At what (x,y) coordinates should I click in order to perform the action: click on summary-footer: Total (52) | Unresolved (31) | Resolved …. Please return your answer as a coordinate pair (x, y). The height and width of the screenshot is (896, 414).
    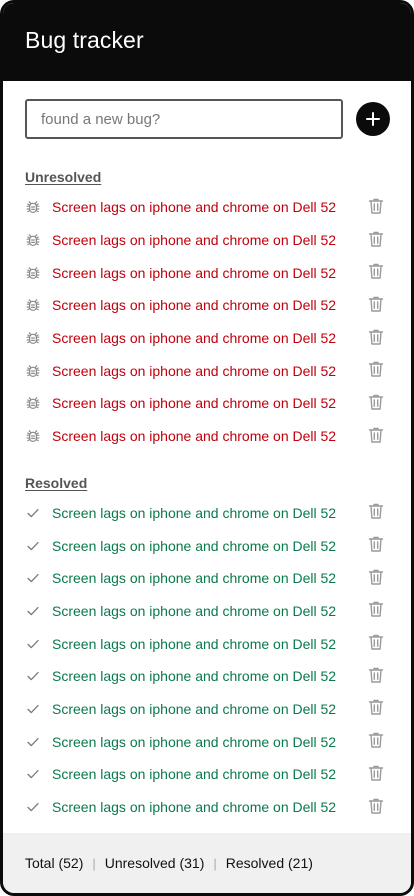
    Looking at the image, I should click on (207, 863).